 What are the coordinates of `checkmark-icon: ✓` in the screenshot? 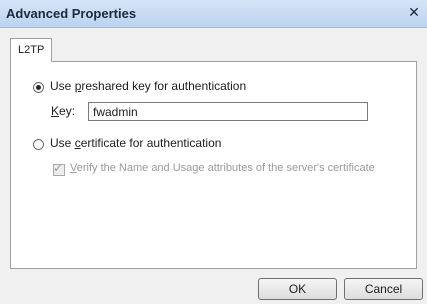 It's located at (58, 168).